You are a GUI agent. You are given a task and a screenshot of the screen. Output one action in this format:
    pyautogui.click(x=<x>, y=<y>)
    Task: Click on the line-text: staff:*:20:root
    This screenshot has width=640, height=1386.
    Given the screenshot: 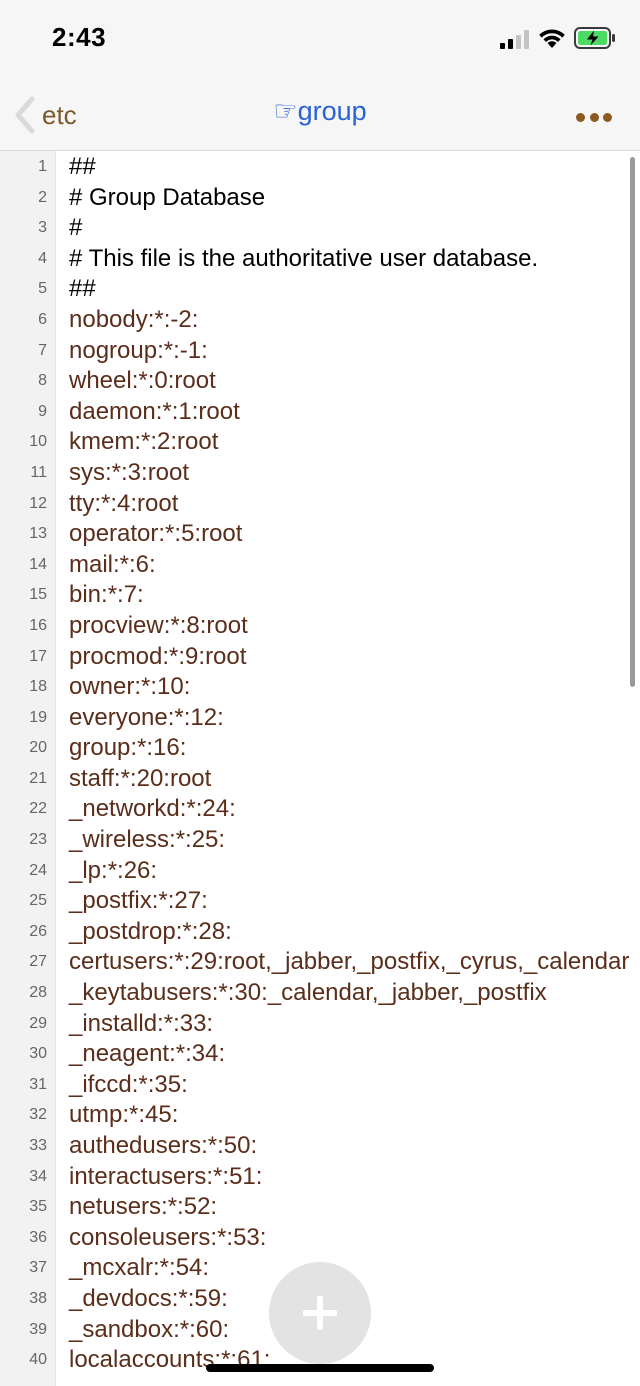 What is the action you would take?
    pyautogui.click(x=348, y=779)
    